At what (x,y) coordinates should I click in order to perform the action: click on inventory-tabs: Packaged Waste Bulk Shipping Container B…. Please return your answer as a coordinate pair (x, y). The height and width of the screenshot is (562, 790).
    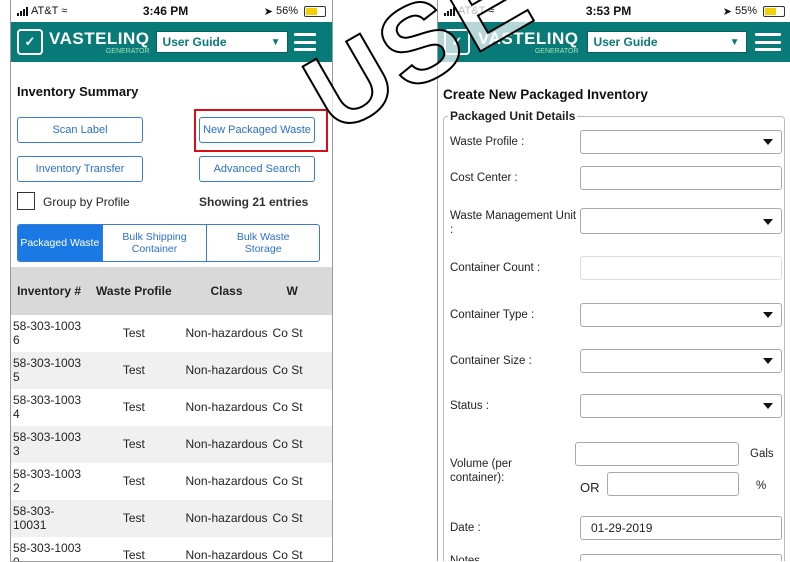
    Looking at the image, I should click on (168, 243).